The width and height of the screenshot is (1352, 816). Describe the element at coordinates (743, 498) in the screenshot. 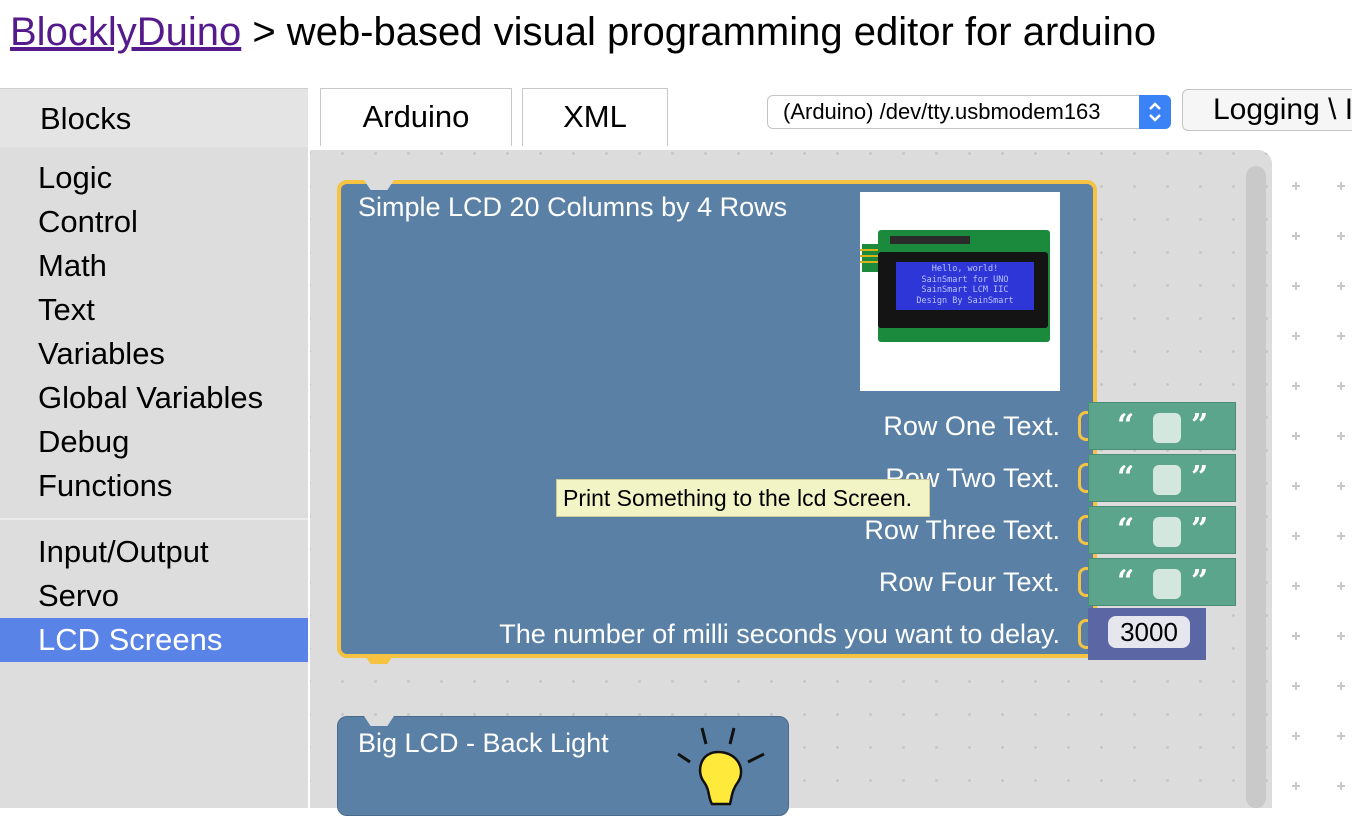

I see `block-tooltip: Print Something to the lcd Screen.` at that location.